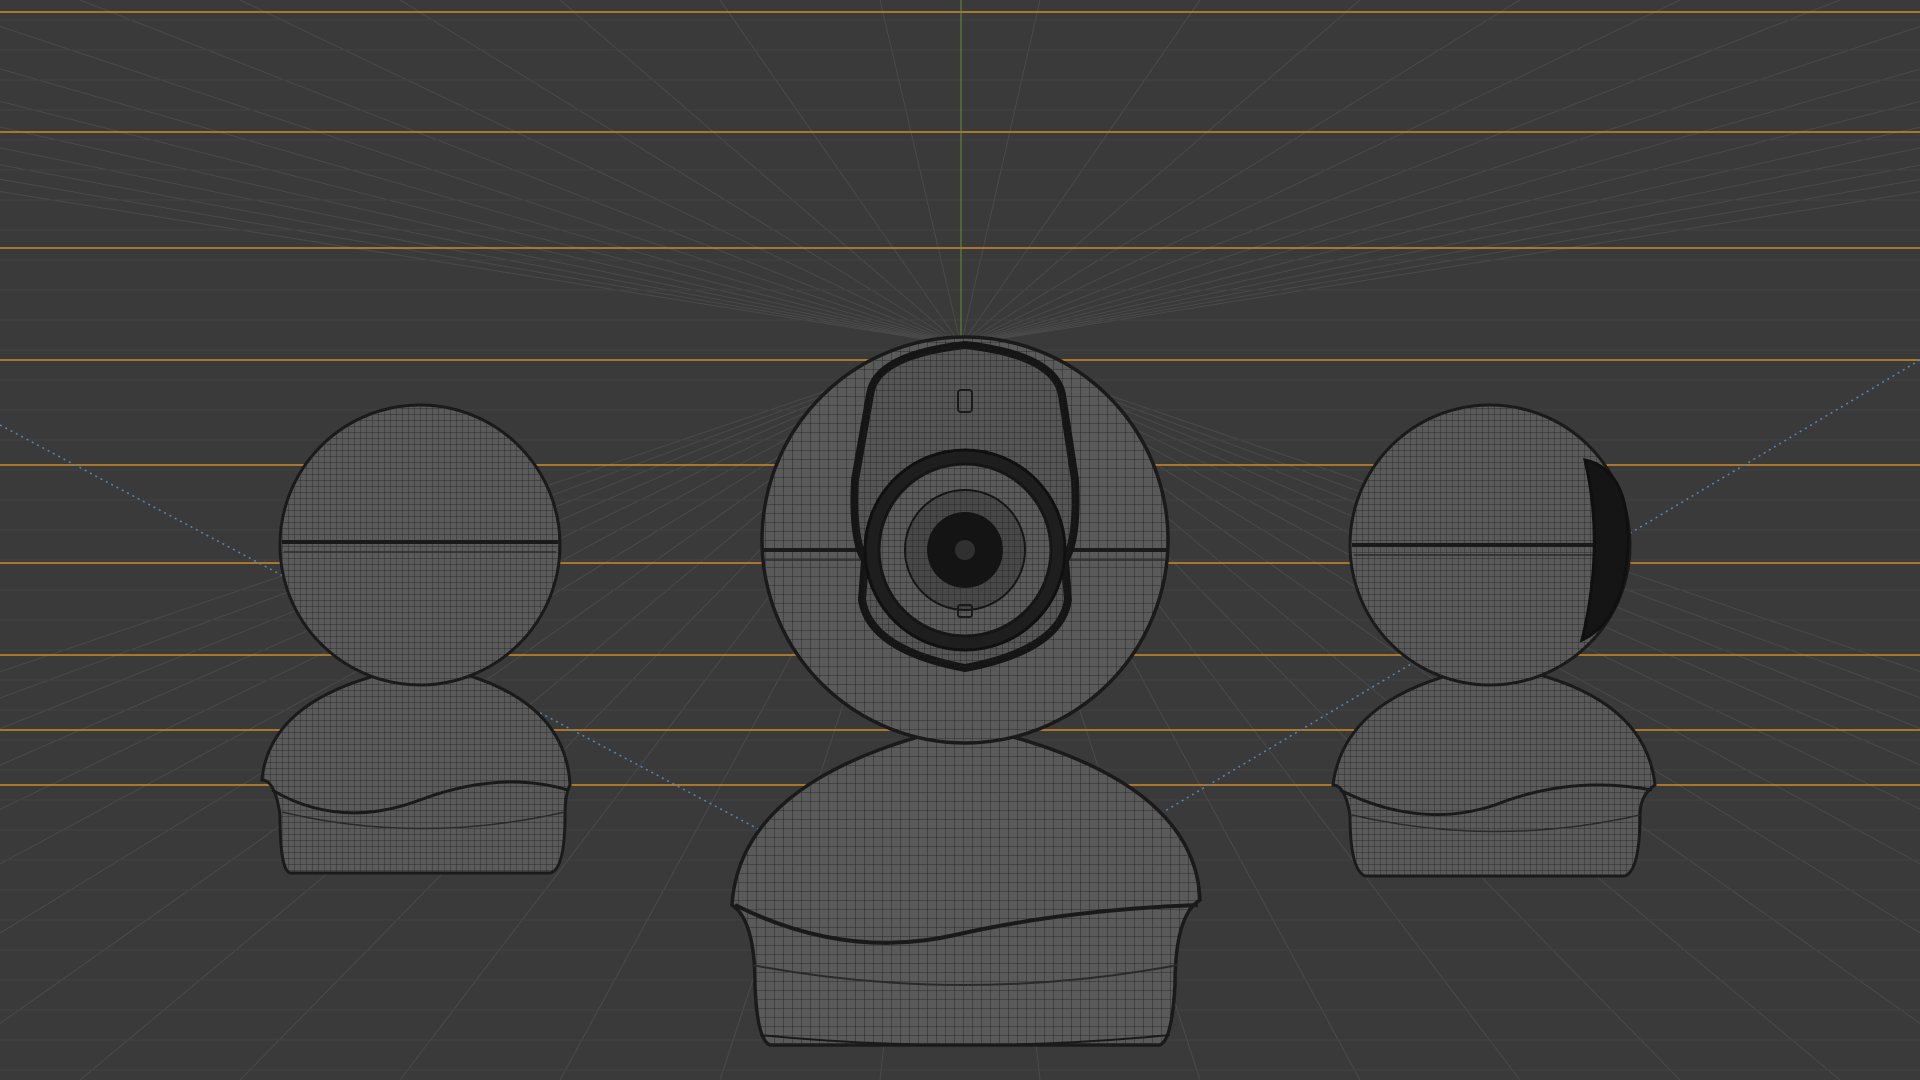  I want to click on camera-right, so click(1494, 640).